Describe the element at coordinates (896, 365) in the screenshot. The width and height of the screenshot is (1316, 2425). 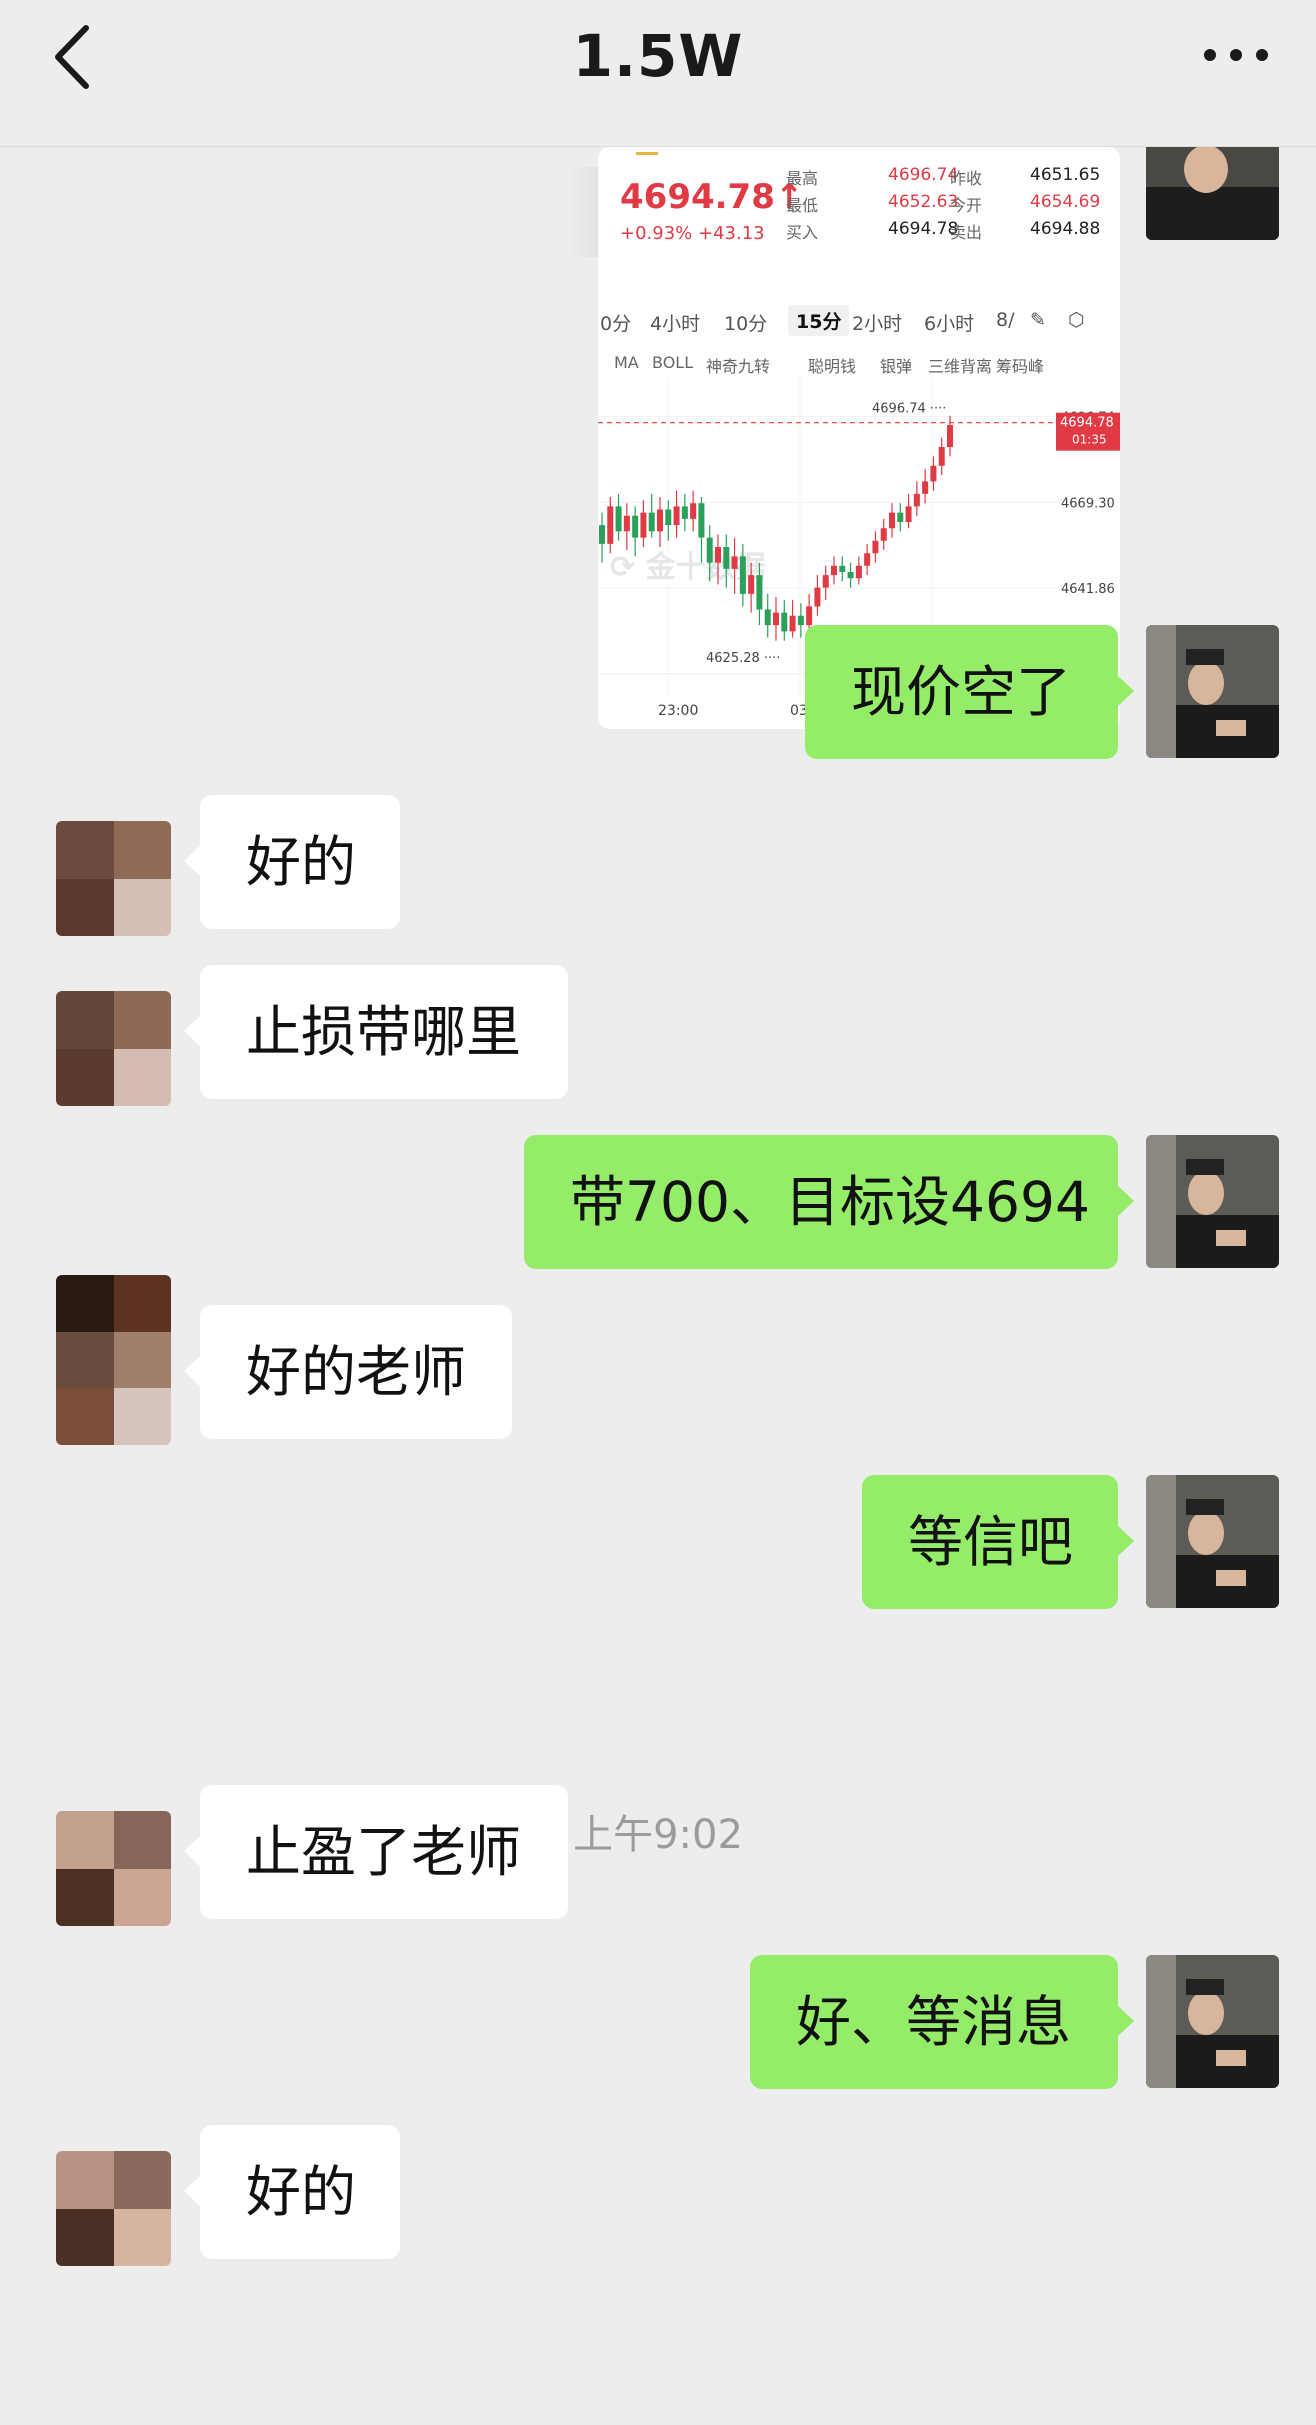
I see `indicator-item: 银弹` at that location.